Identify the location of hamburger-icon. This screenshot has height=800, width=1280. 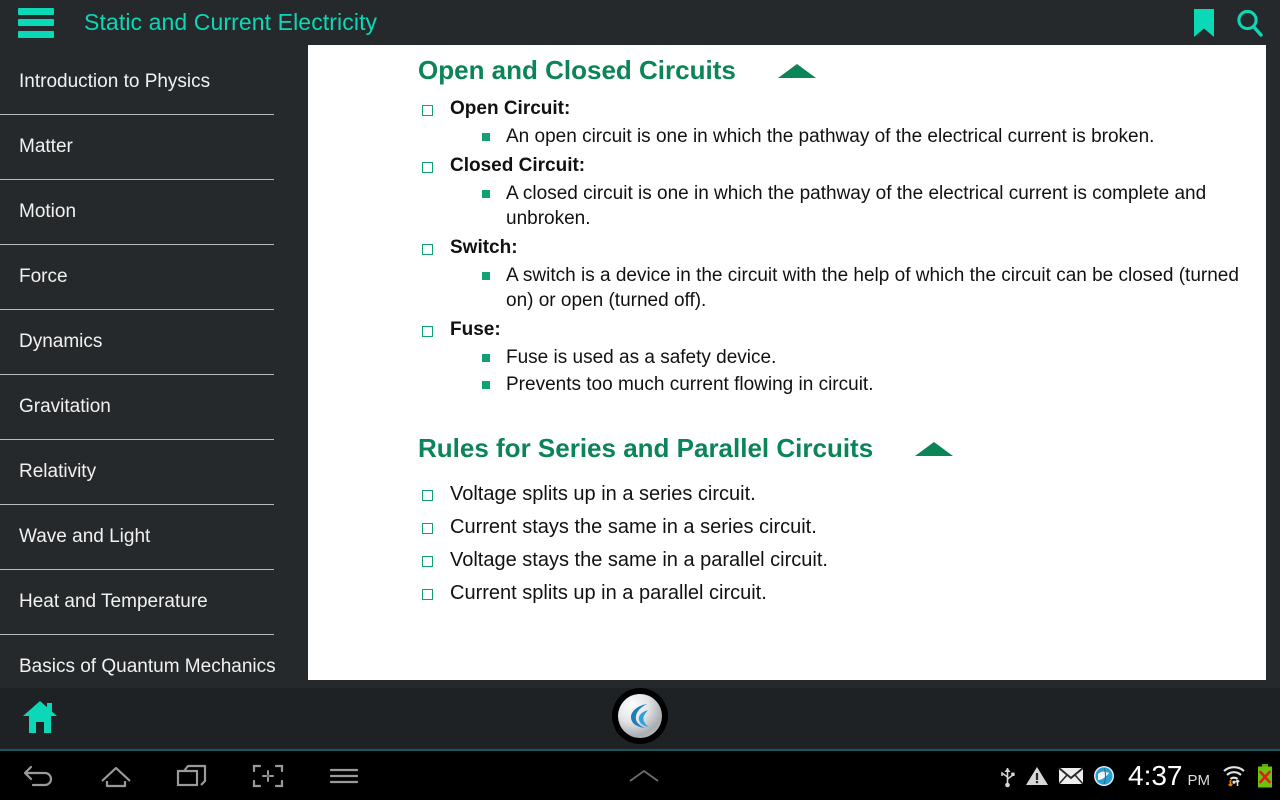
(36, 22).